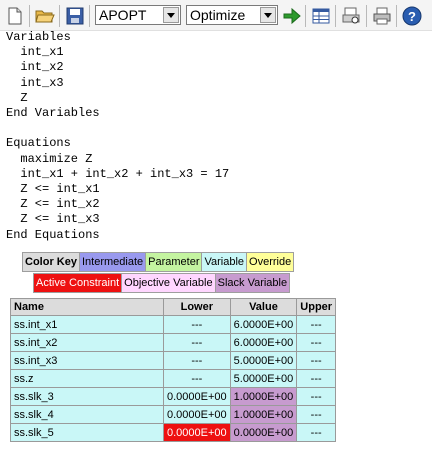  I want to click on table-row: ss.slk_3 0.0000E+00 1.0000E+00 ---, so click(173, 396).